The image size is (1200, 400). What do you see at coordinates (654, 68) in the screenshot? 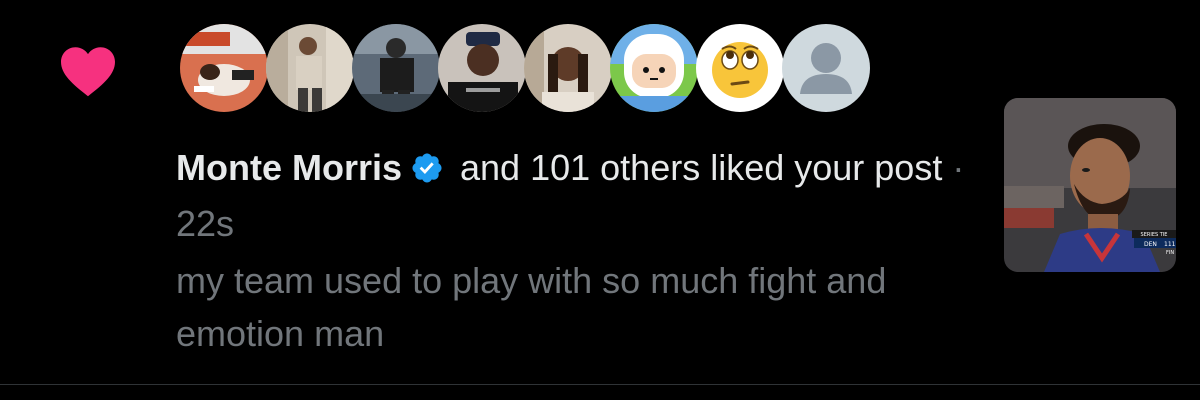
I see `avatar-cartoon` at bounding box center [654, 68].